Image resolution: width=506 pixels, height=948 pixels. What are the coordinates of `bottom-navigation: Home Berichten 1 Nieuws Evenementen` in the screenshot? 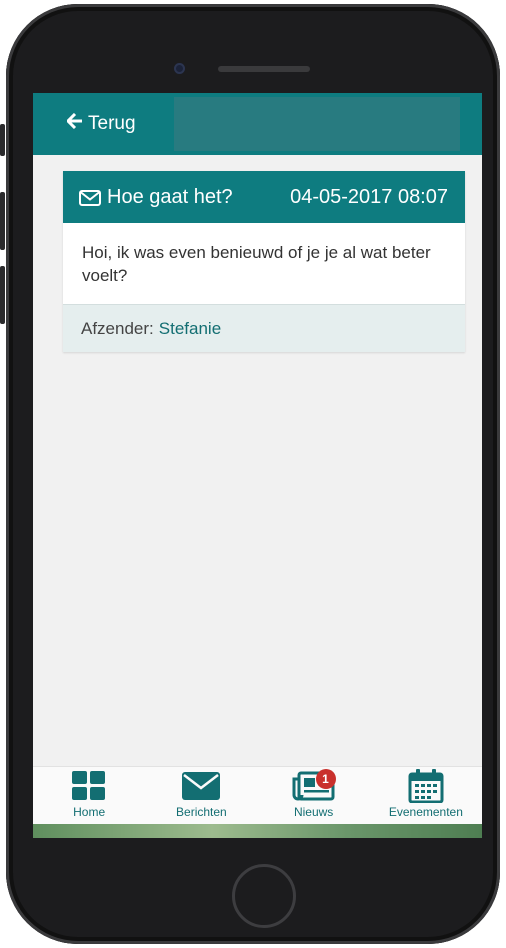 It's located at (257, 795).